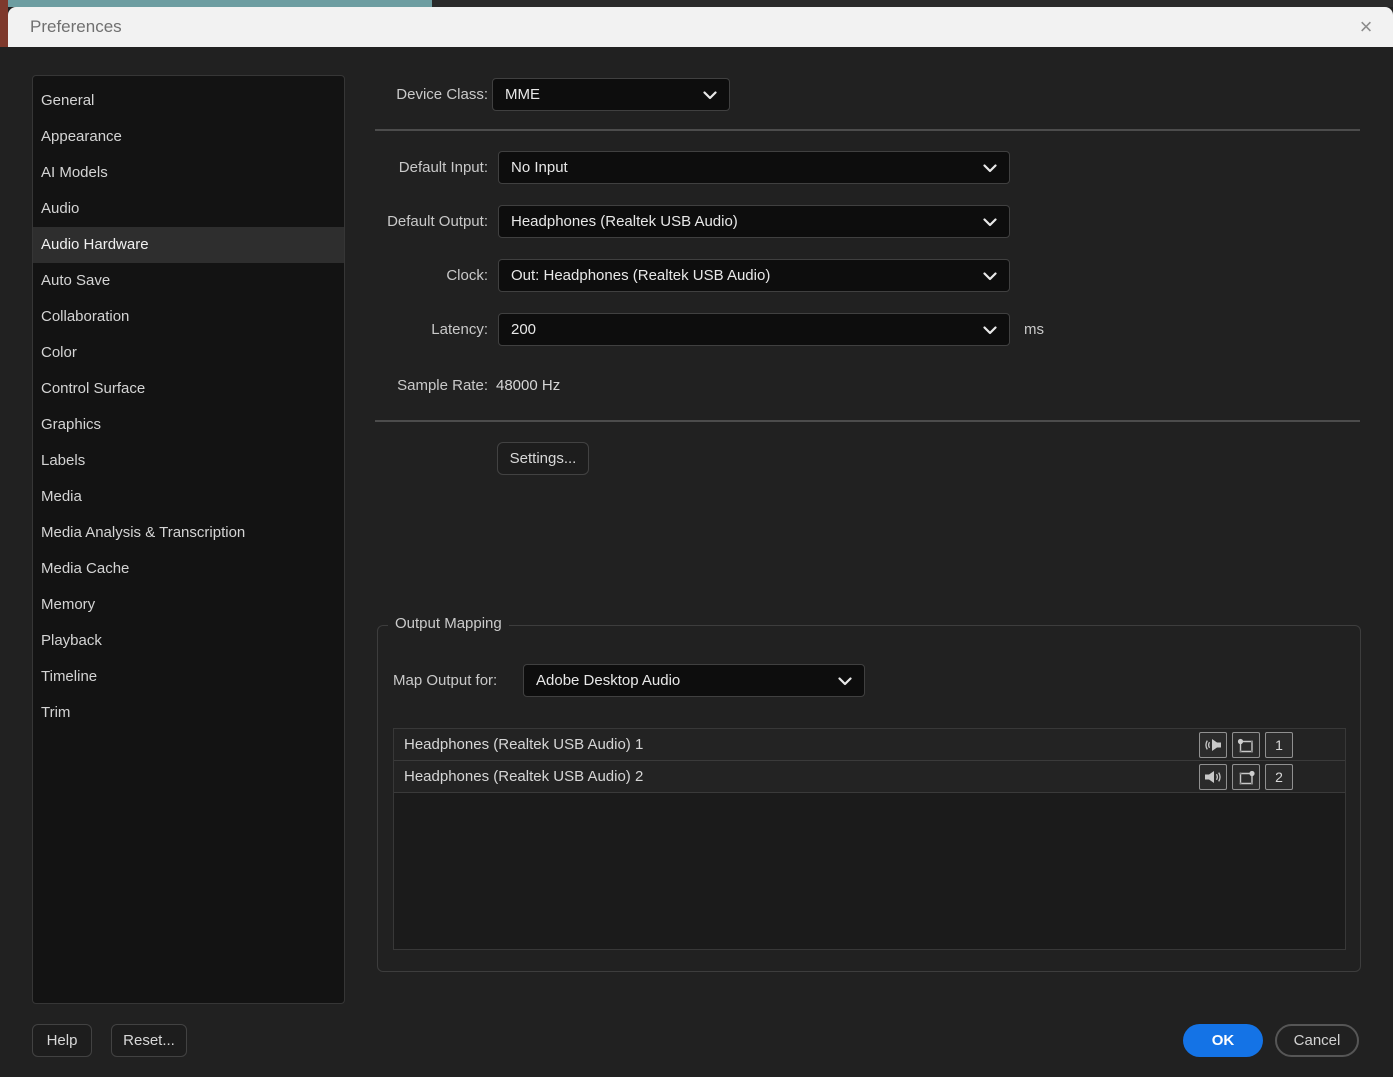 This screenshot has height=1077, width=1393. I want to click on sidebar-item-memory: Memory, so click(188, 605).